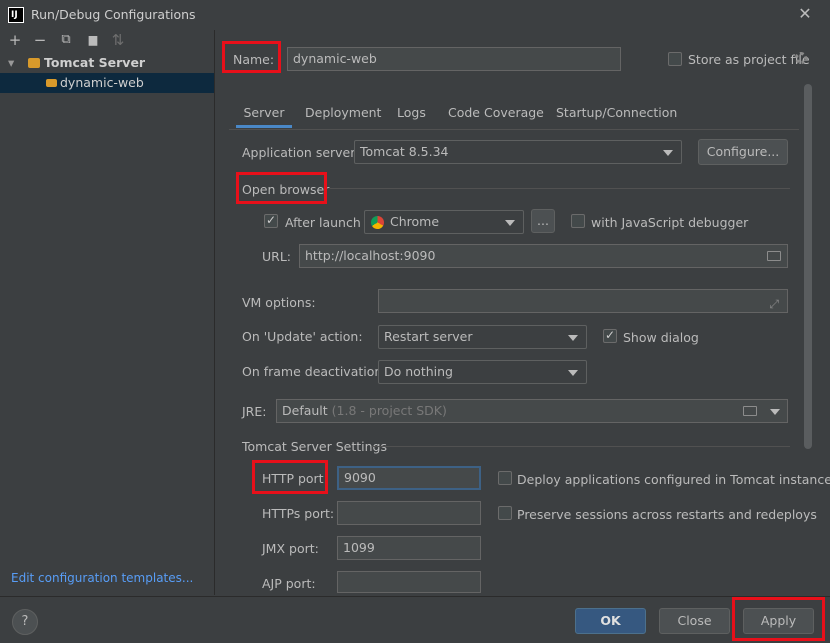 The height and width of the screenshot is (643, 830). I want to click on tabs-divider, so click(514, 129).